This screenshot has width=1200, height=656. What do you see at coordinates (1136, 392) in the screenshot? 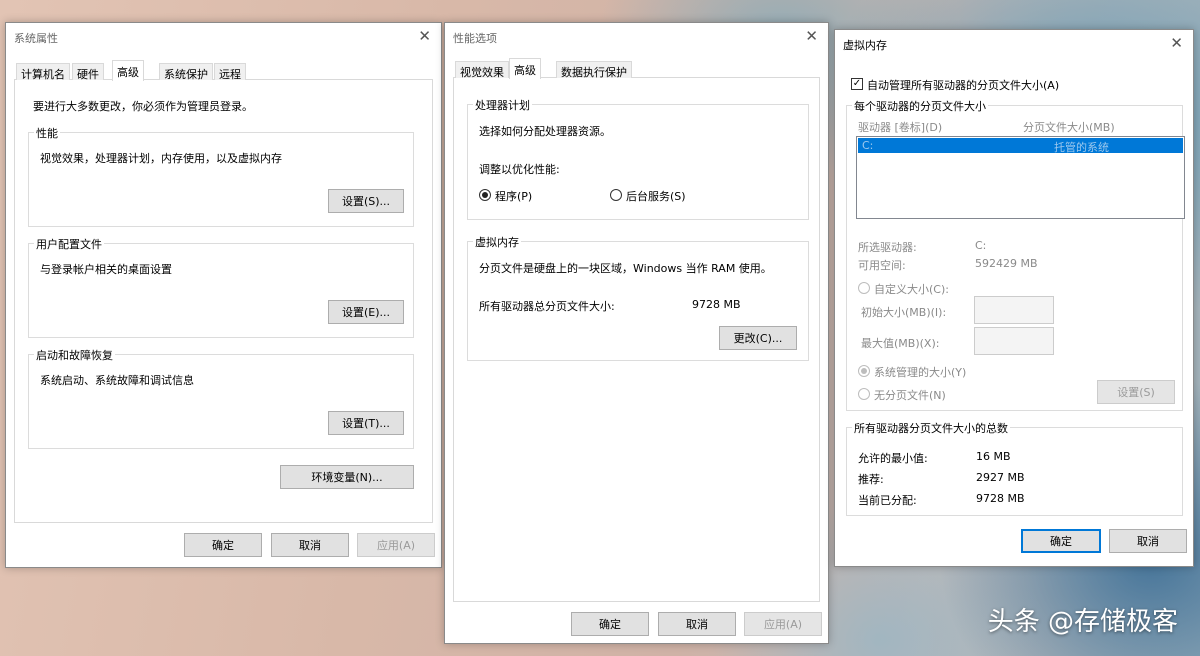
I see `set-button: 设置(S)` at bounding box center [1136, 392].